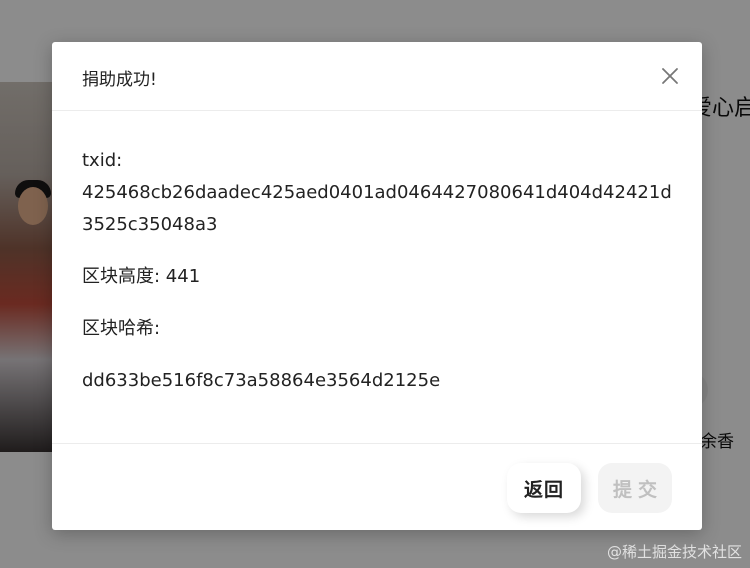 This screenshot has width=750, height=568. I want to click on watermark: @稀土掘金技术社区, so click(674, 552).